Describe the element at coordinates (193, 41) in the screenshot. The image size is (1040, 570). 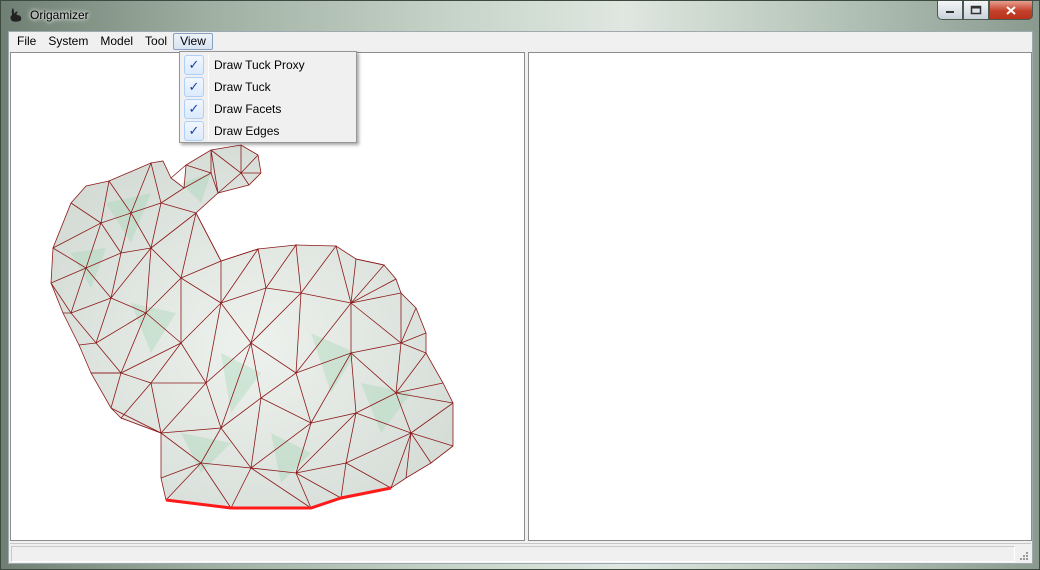
I see `menu-view: View` at that location.